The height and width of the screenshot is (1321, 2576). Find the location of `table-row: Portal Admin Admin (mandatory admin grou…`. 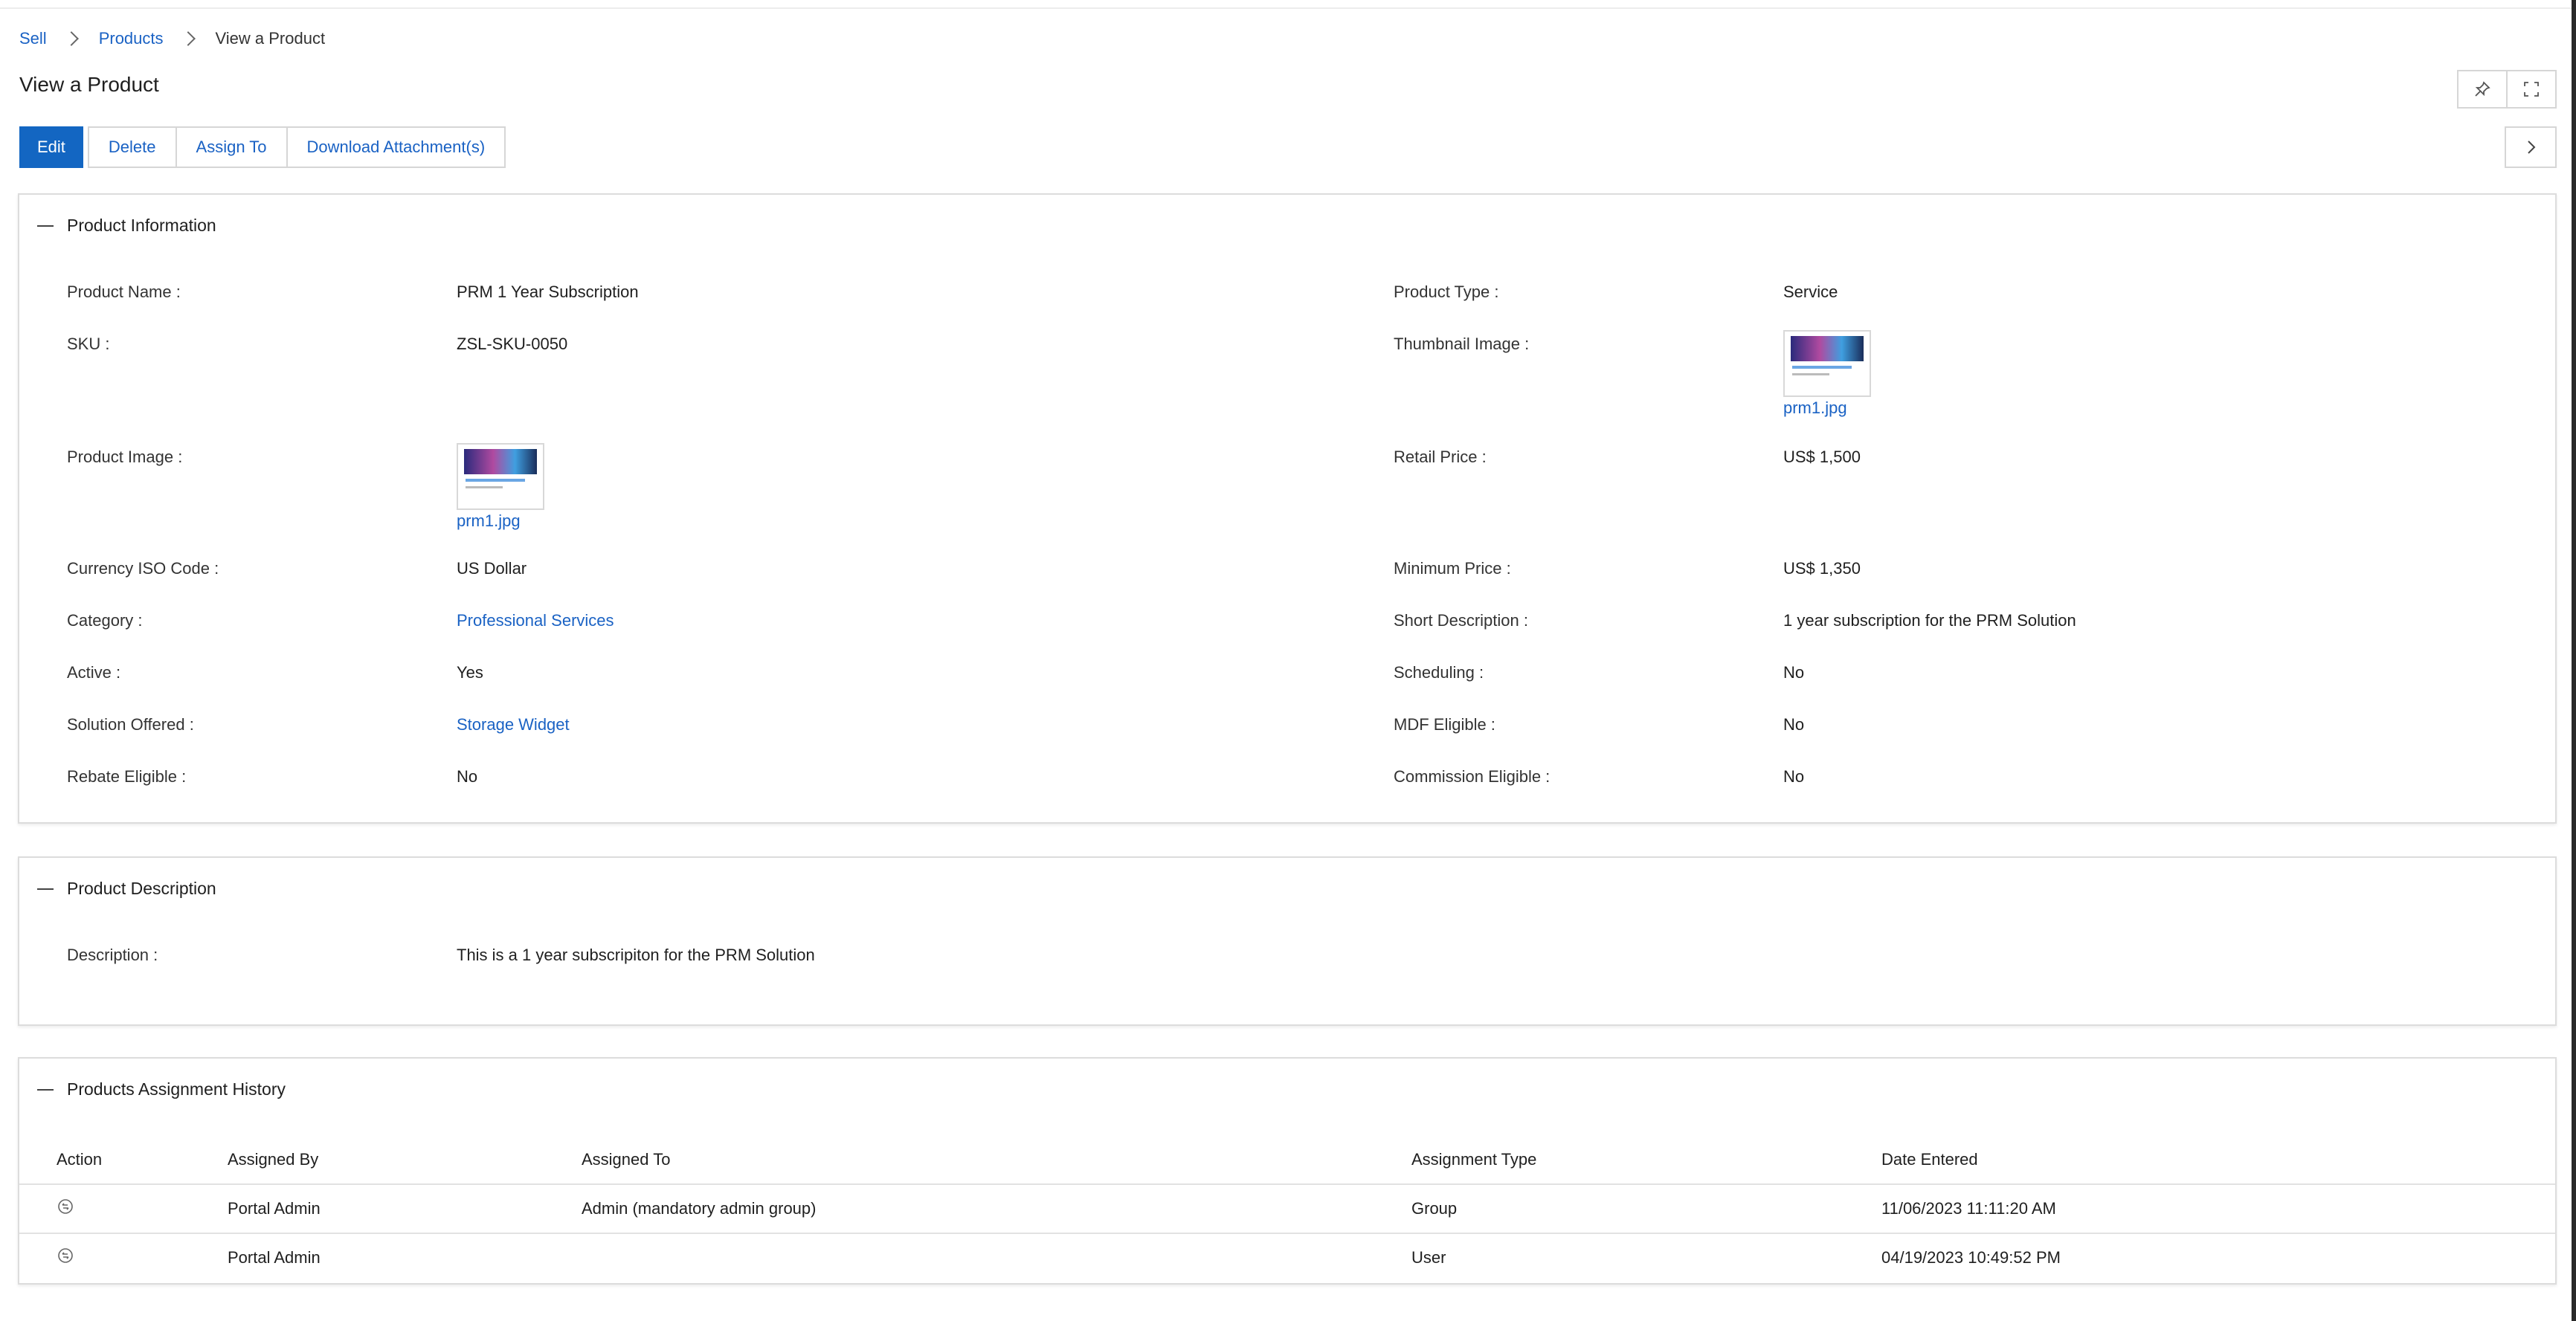

table-row: Portal Admin Admin (mandatory admin grou… is located at coordinates (1287, 1209).